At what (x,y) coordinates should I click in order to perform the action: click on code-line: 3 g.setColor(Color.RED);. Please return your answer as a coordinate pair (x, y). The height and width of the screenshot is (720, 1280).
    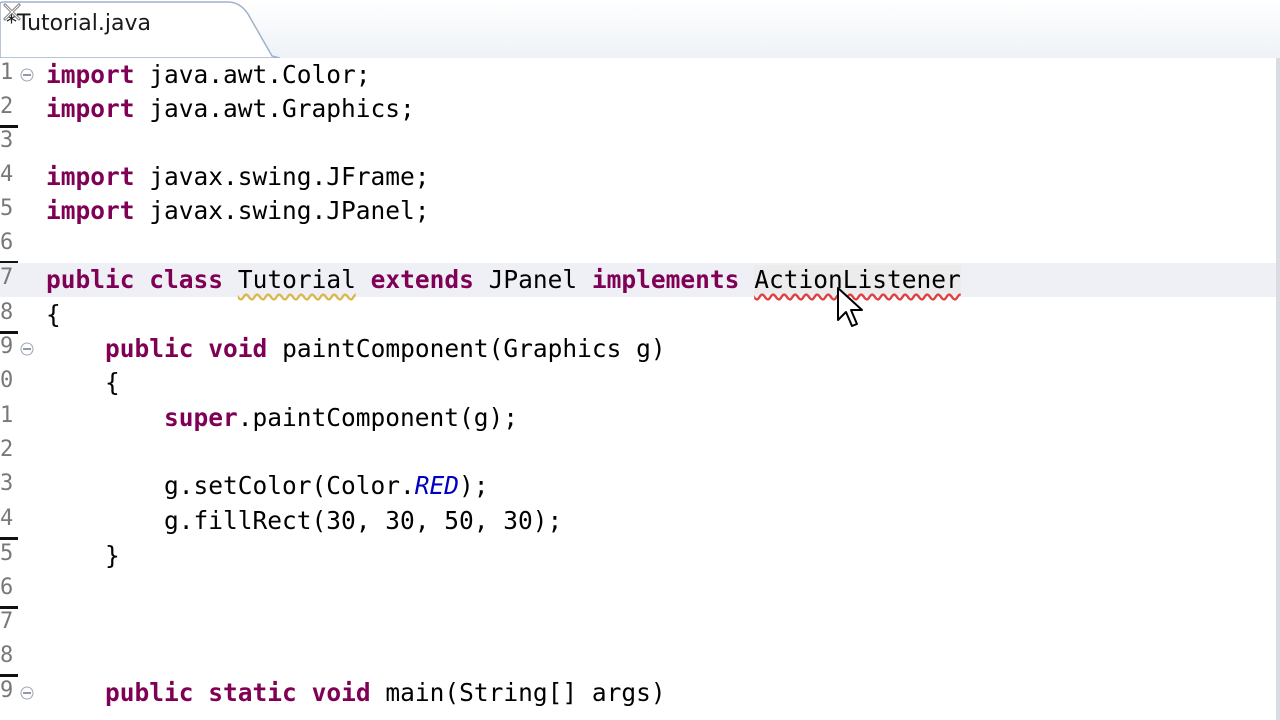
    Looking at the image, I should click on (638, 486).